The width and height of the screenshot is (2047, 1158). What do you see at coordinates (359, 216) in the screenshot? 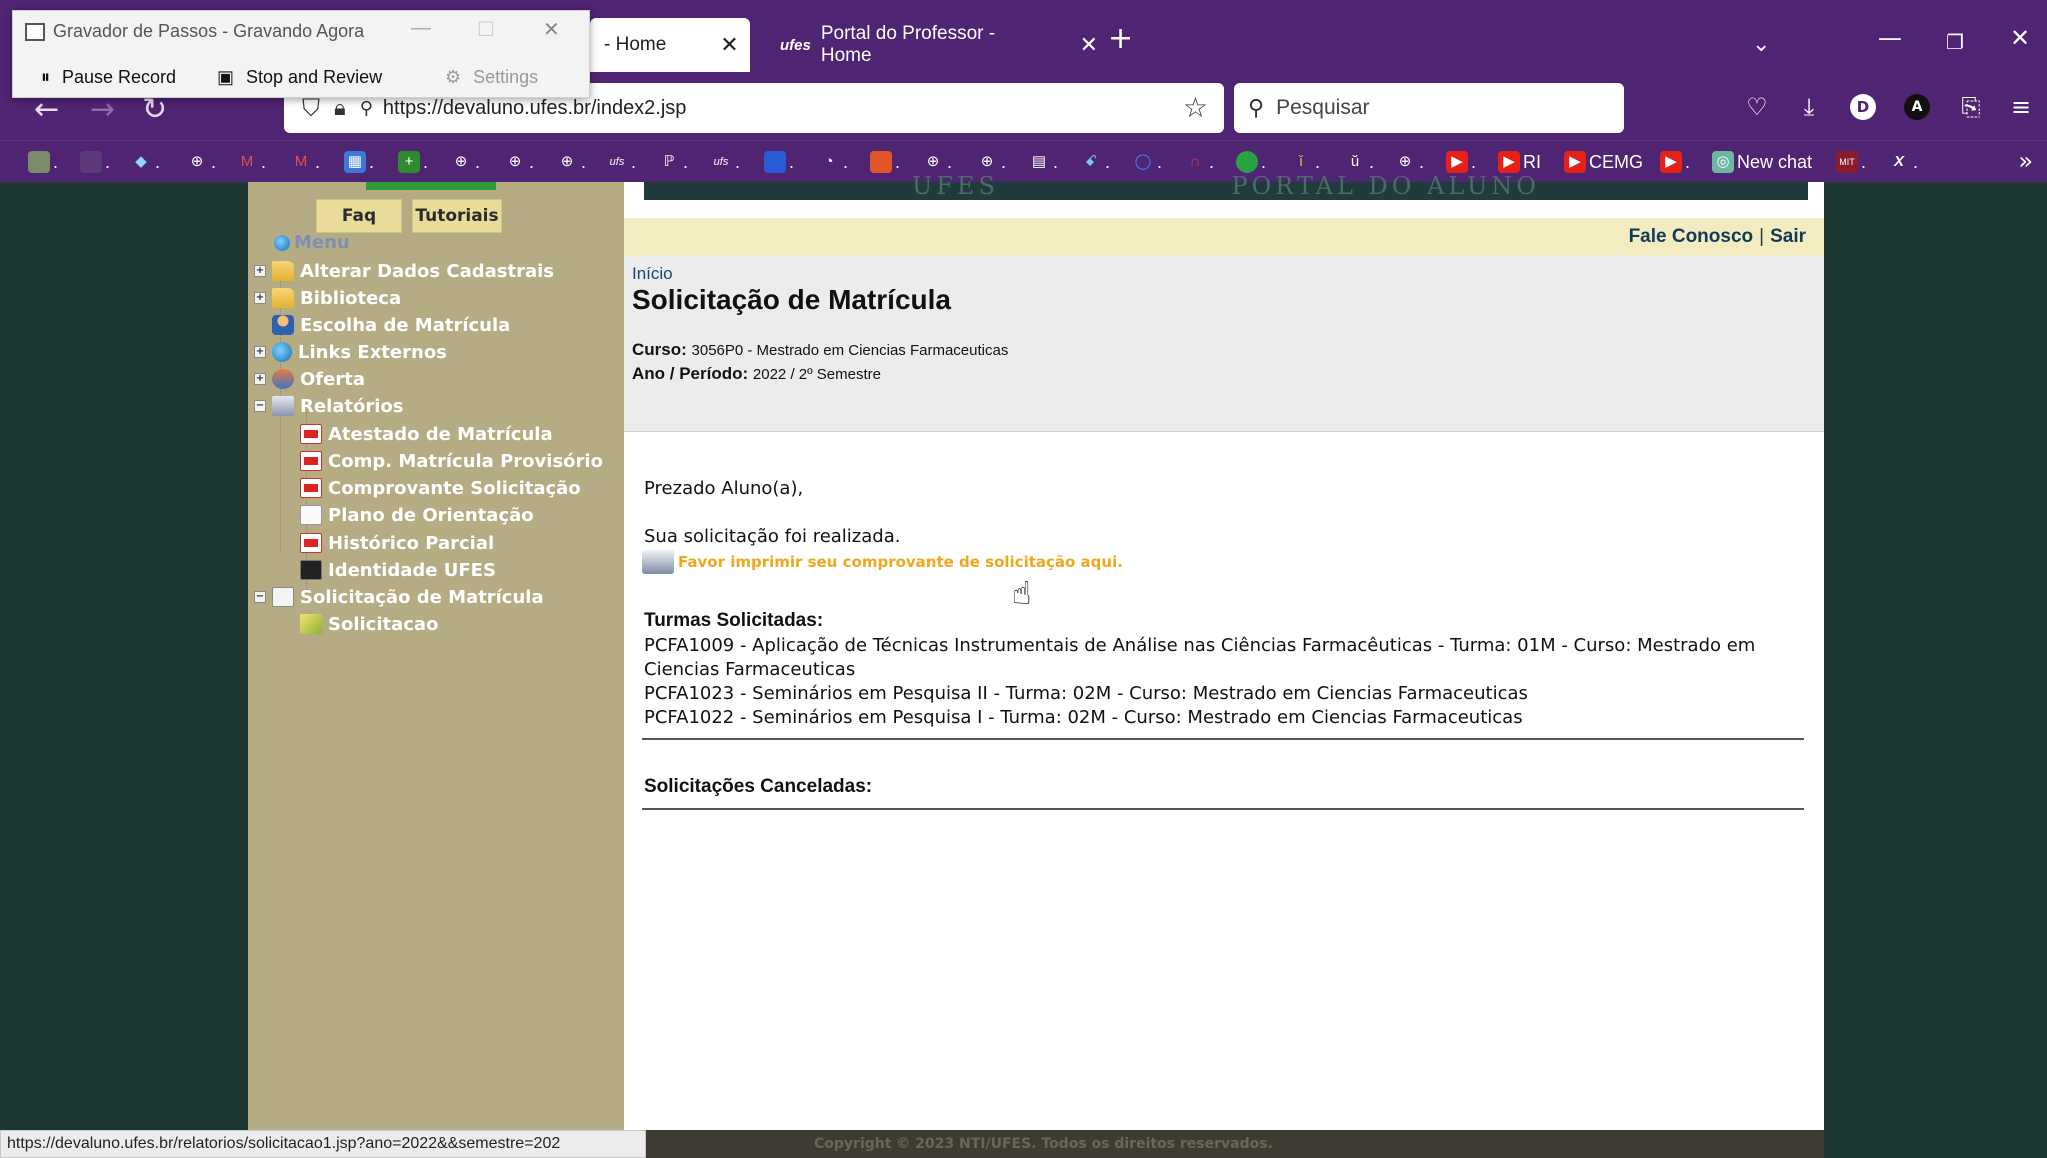
I see `faq-button: Faq` at bounding box center [359, 216].